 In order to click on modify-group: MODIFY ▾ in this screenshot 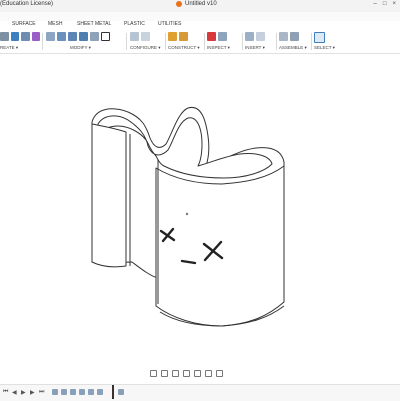, I will do `click(85, 41)`.